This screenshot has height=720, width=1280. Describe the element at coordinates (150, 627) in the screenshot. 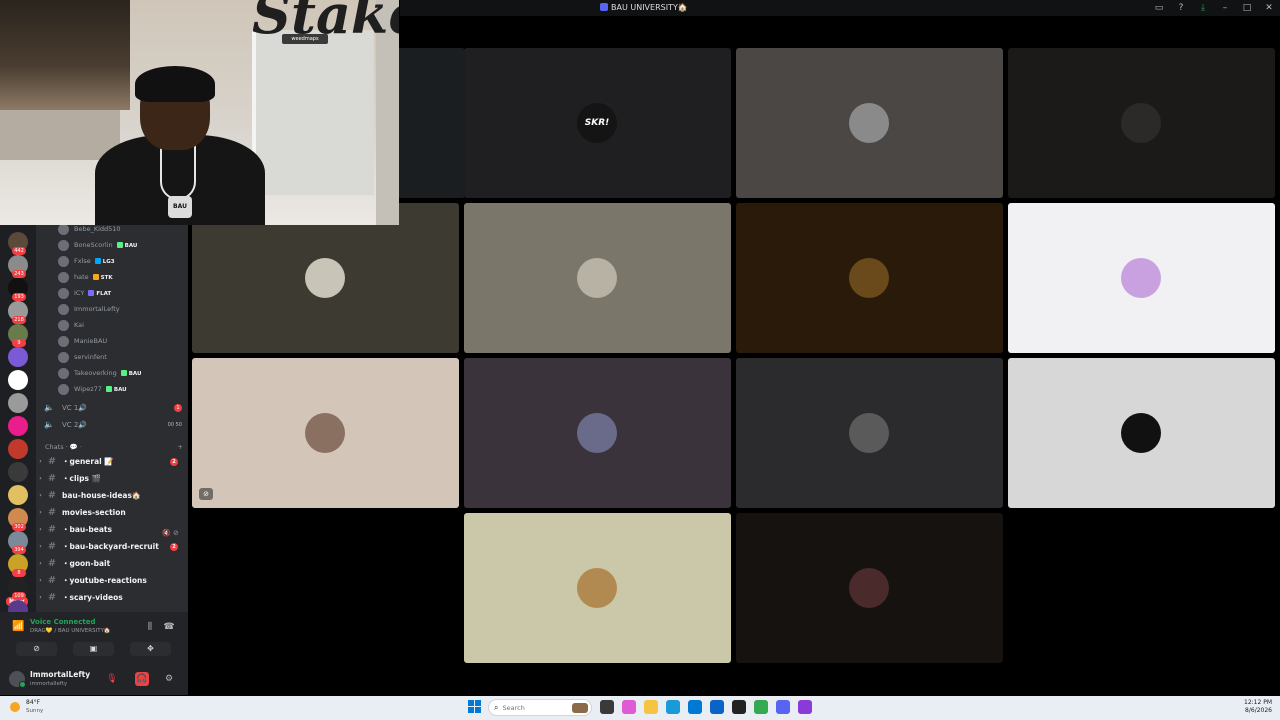

I see `noise-suppression-icon: ⫼` at that location.